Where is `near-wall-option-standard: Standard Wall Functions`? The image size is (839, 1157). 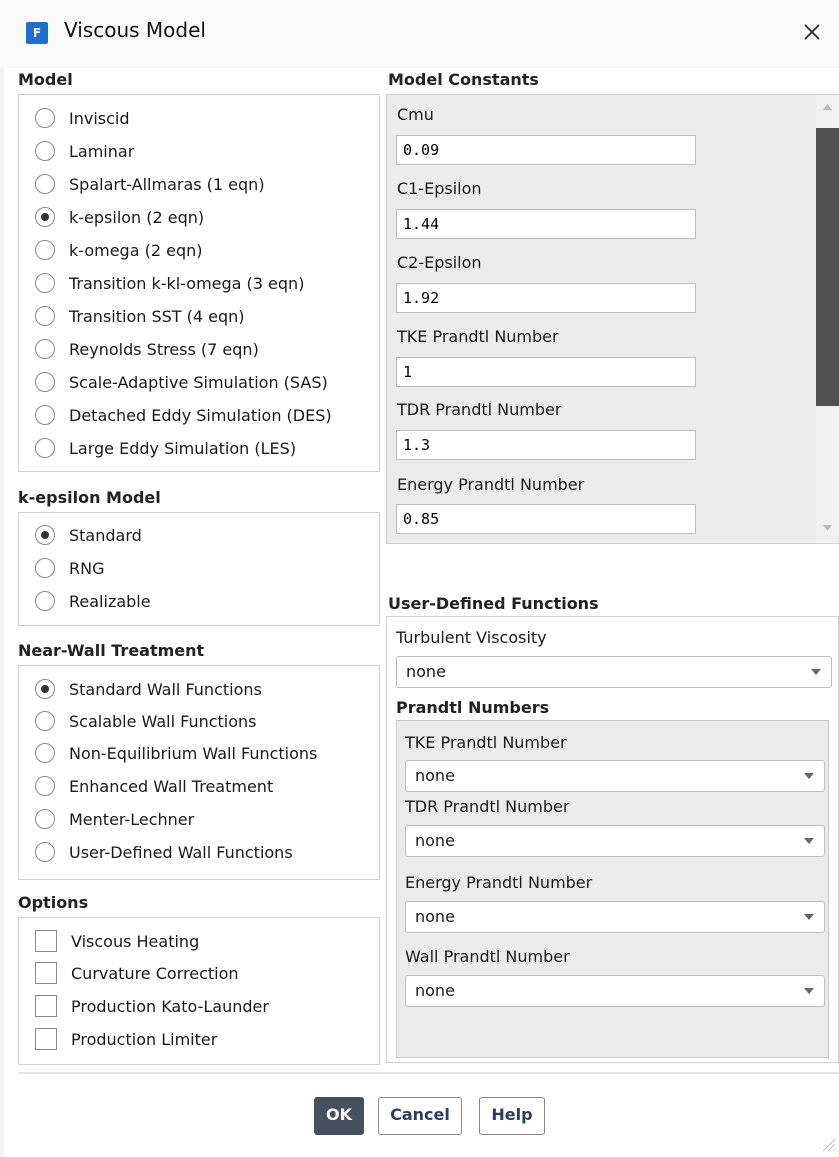
near-wall-option-standard: Standard Wall Functions is located at coordinates (148, 689).